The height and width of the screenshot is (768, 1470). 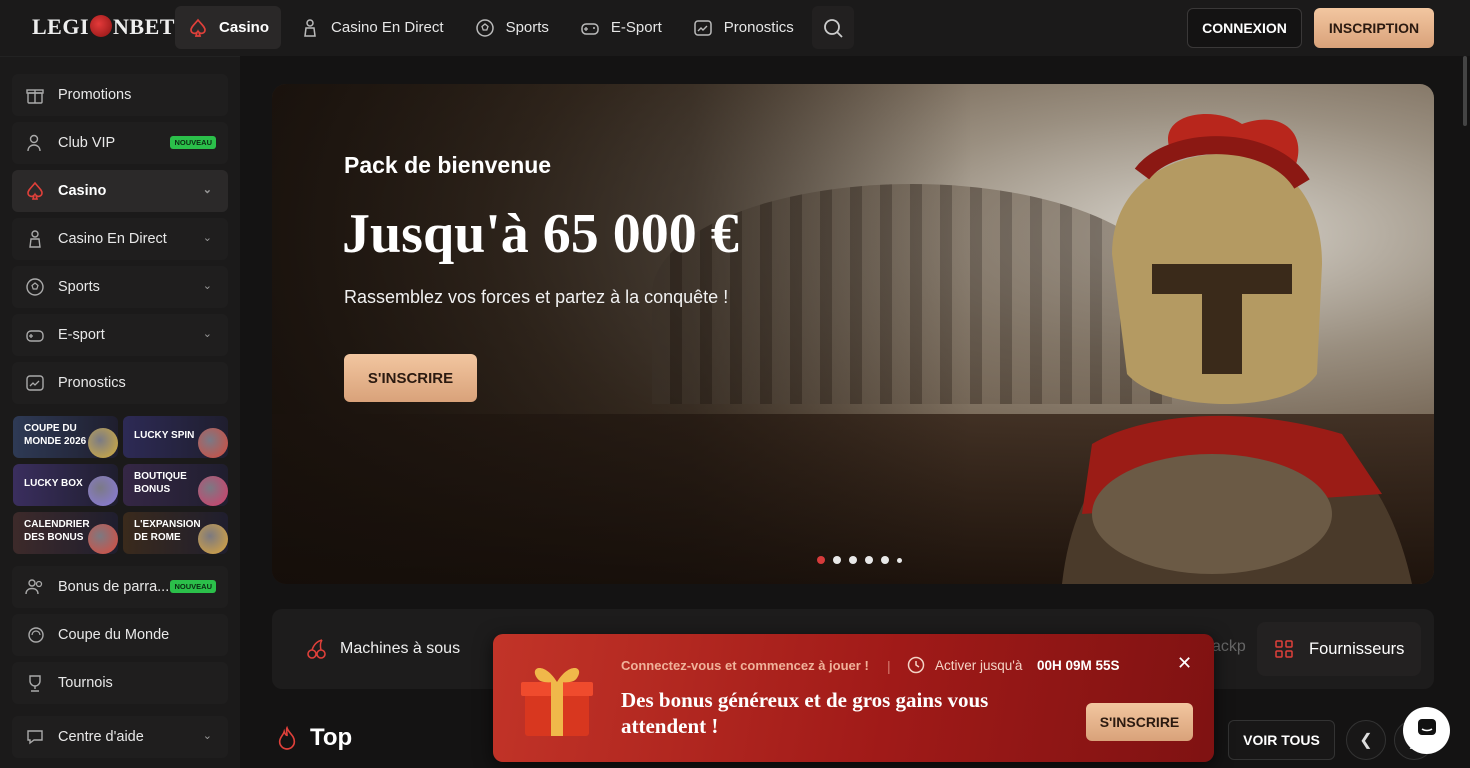 I want to click on nav-label: Sports, so click(x=527, y=27).